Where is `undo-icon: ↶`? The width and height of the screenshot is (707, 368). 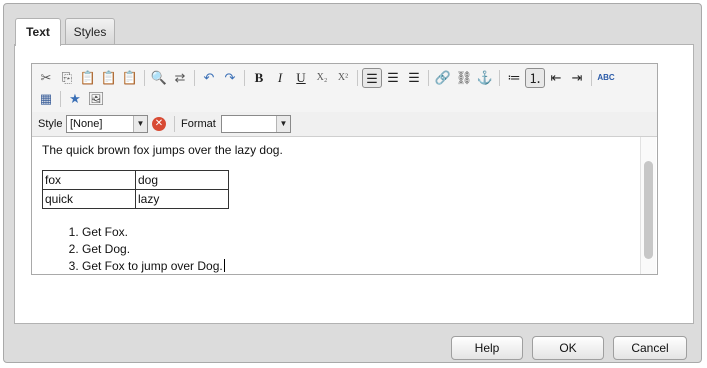
undo-icon: ↶ is located at coordinates (209, 78).